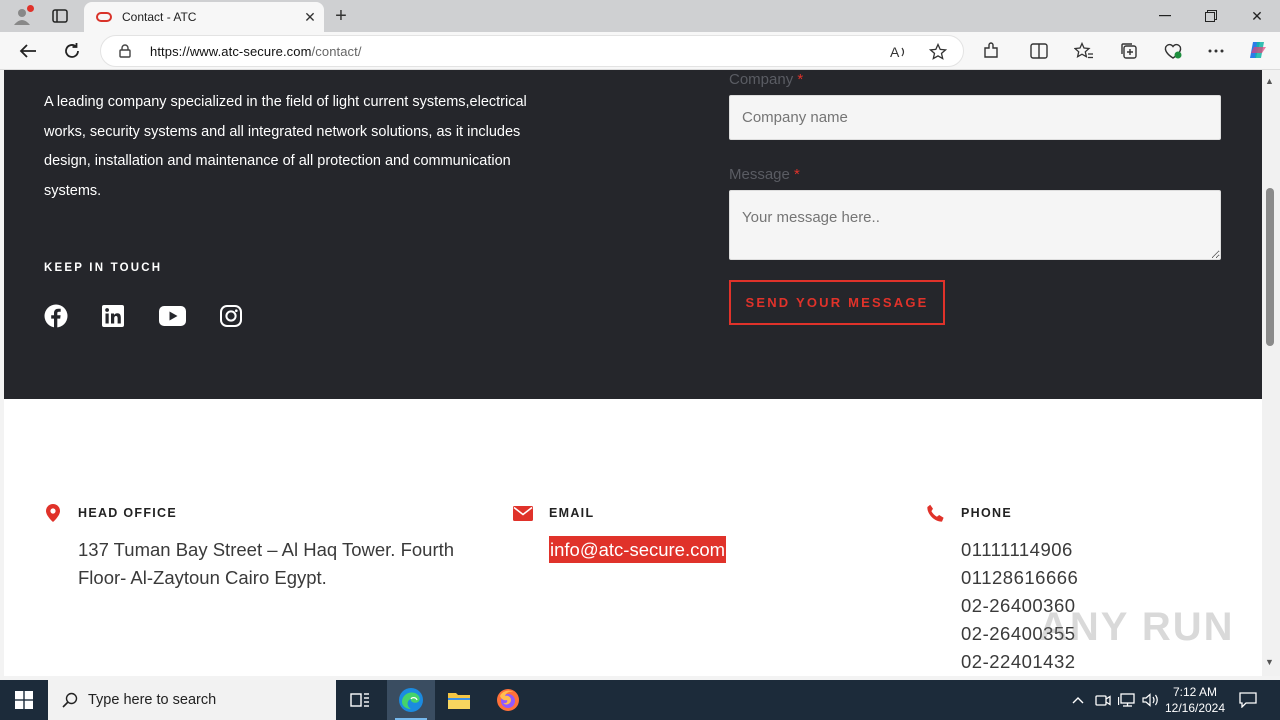 The height and width of the screenshot is (720, 1280). I want to click on phone-number: 01128616666, so click(1019, 578).